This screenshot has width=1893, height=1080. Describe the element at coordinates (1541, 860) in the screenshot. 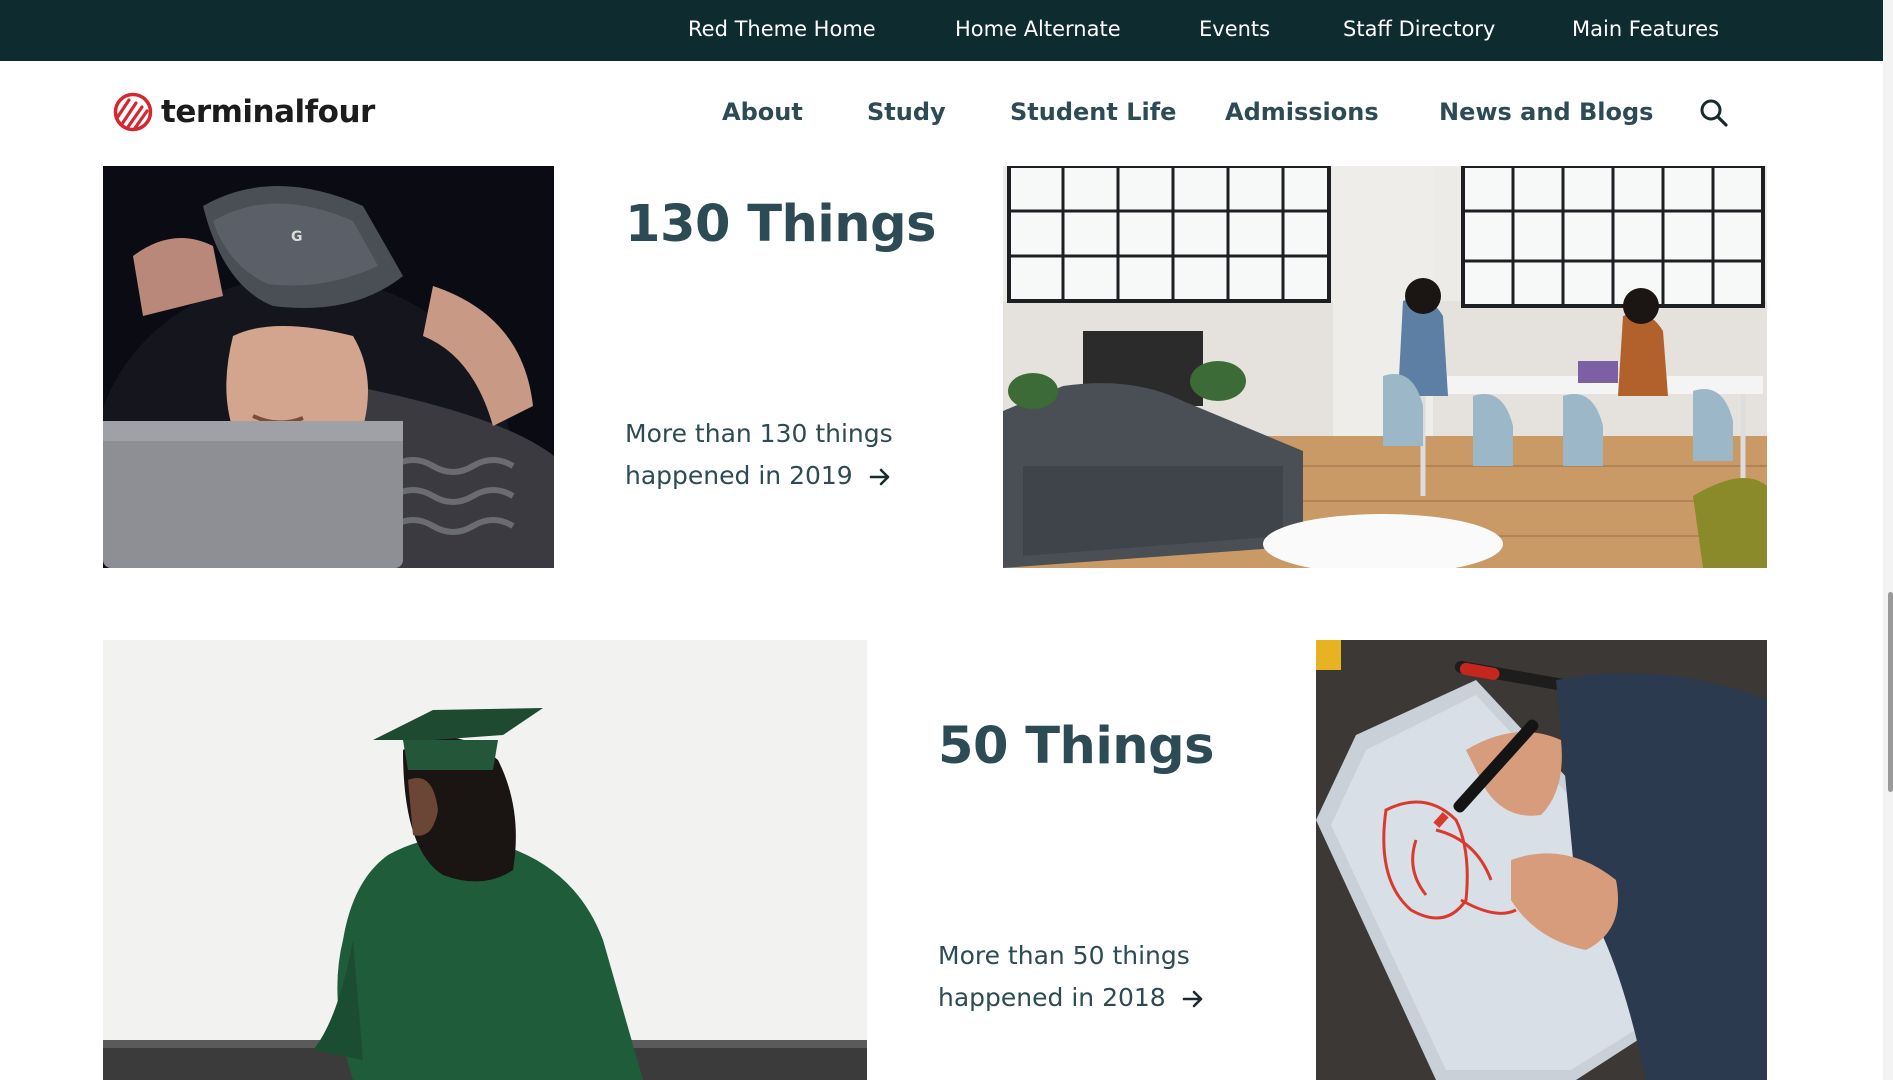

I see `drawing-photo` at that location.